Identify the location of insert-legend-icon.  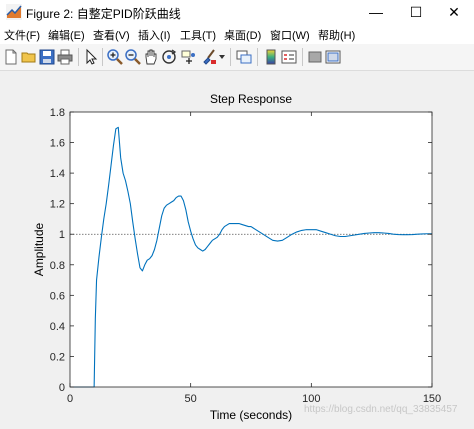
(289, 57).